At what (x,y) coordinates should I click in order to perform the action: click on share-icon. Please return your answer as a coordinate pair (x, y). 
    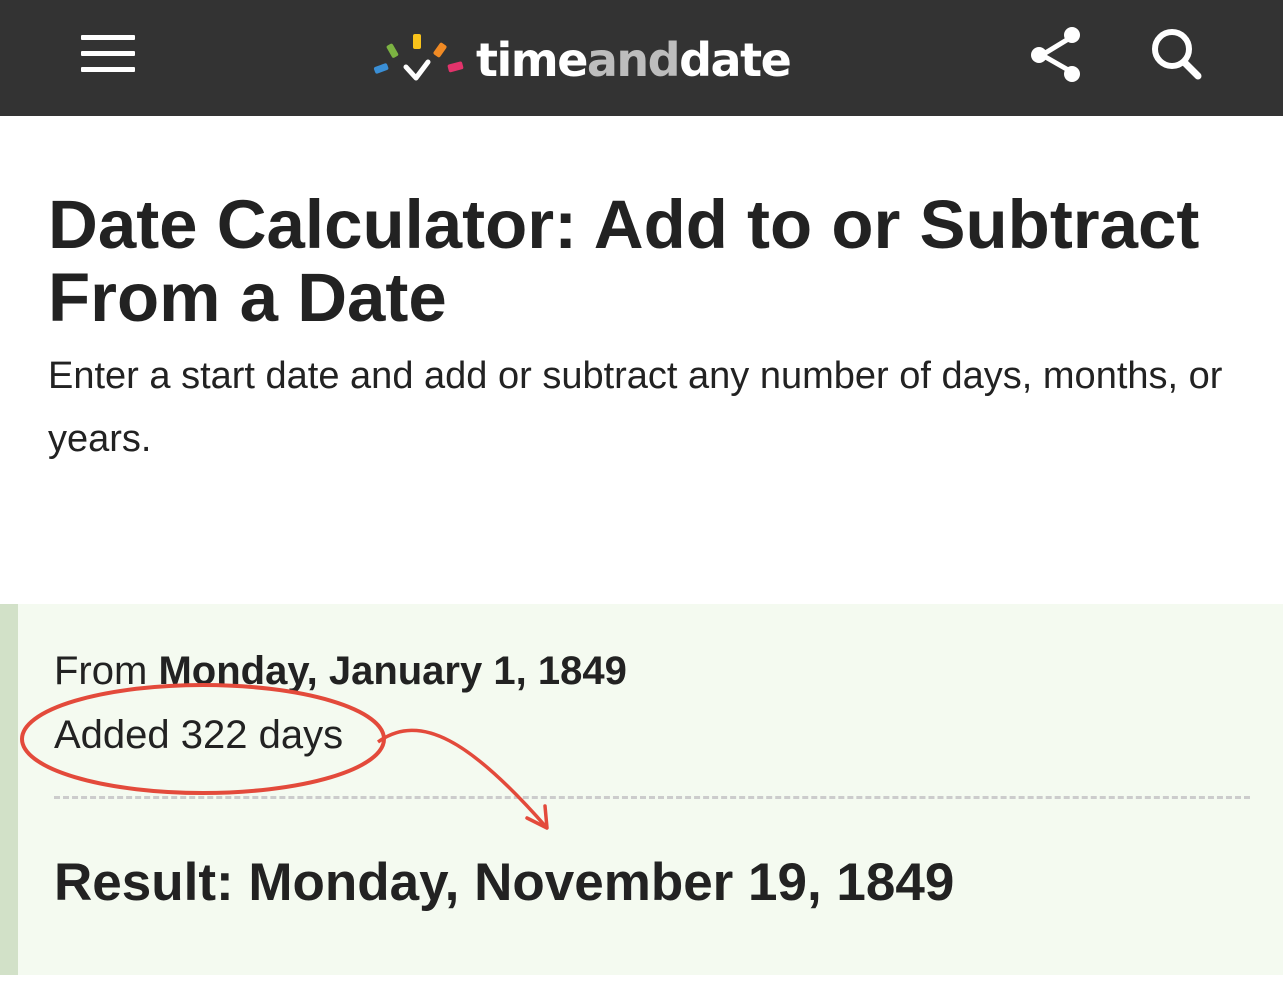
    Looking at the image, I should click on (1056, 54).